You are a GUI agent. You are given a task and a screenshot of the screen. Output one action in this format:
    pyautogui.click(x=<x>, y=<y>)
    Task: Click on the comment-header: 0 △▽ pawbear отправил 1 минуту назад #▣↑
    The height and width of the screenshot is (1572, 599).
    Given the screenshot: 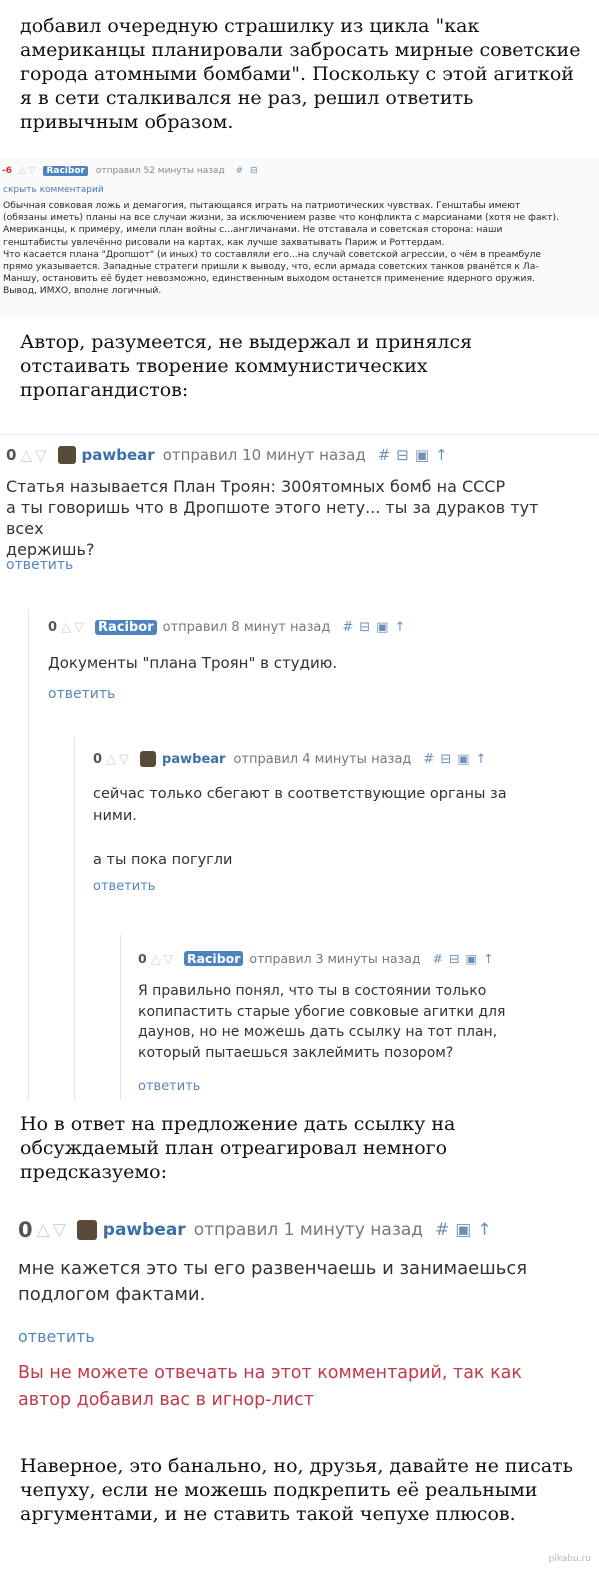 What is the action you would take?
    pyautogui.click(x=258, y=1230)
    